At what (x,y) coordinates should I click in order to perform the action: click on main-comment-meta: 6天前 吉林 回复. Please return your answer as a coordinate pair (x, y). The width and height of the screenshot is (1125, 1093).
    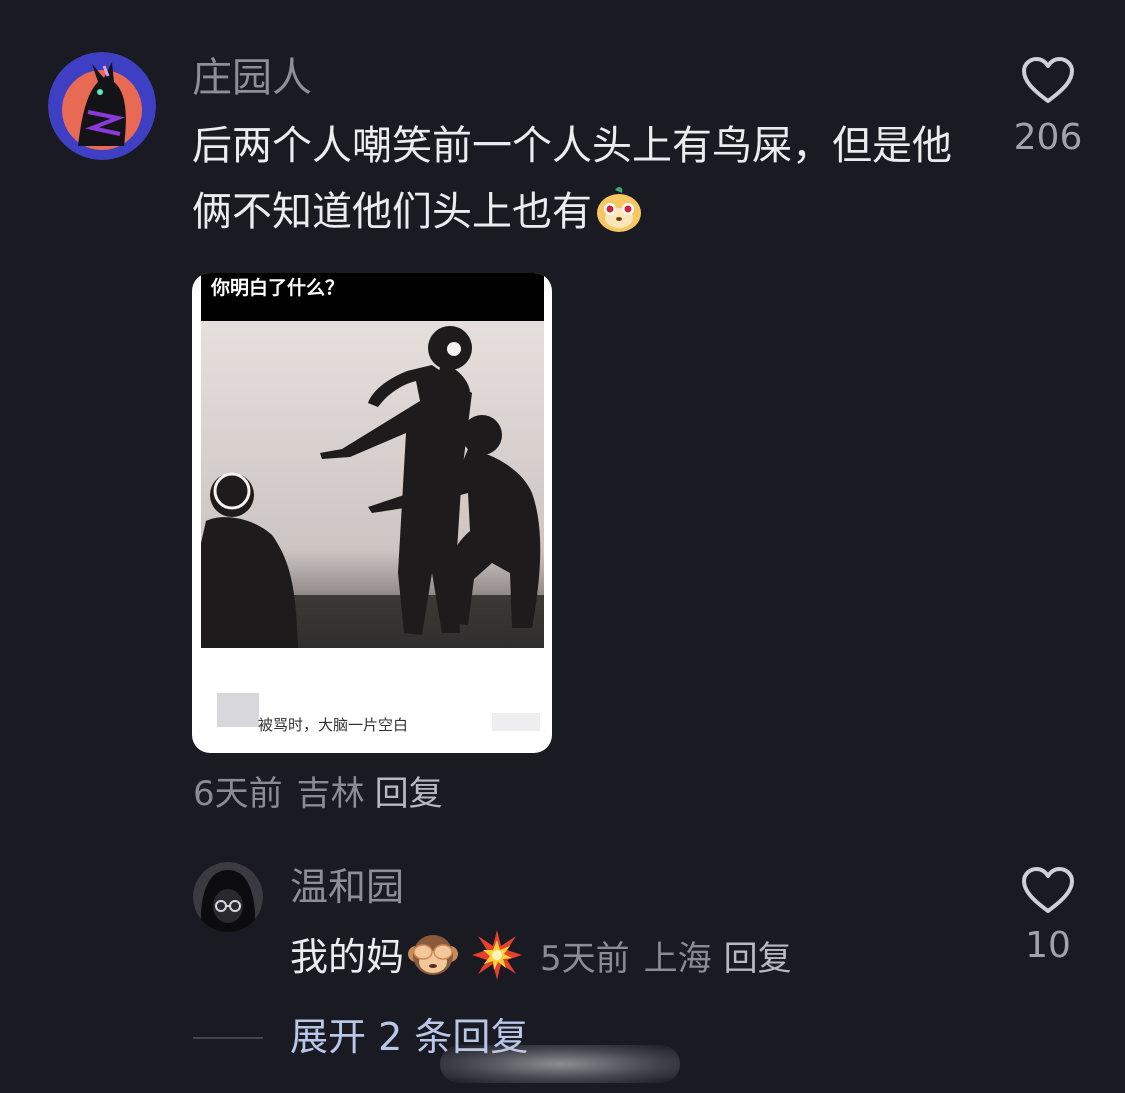
    Looking at the image, I should click on (318, 794).